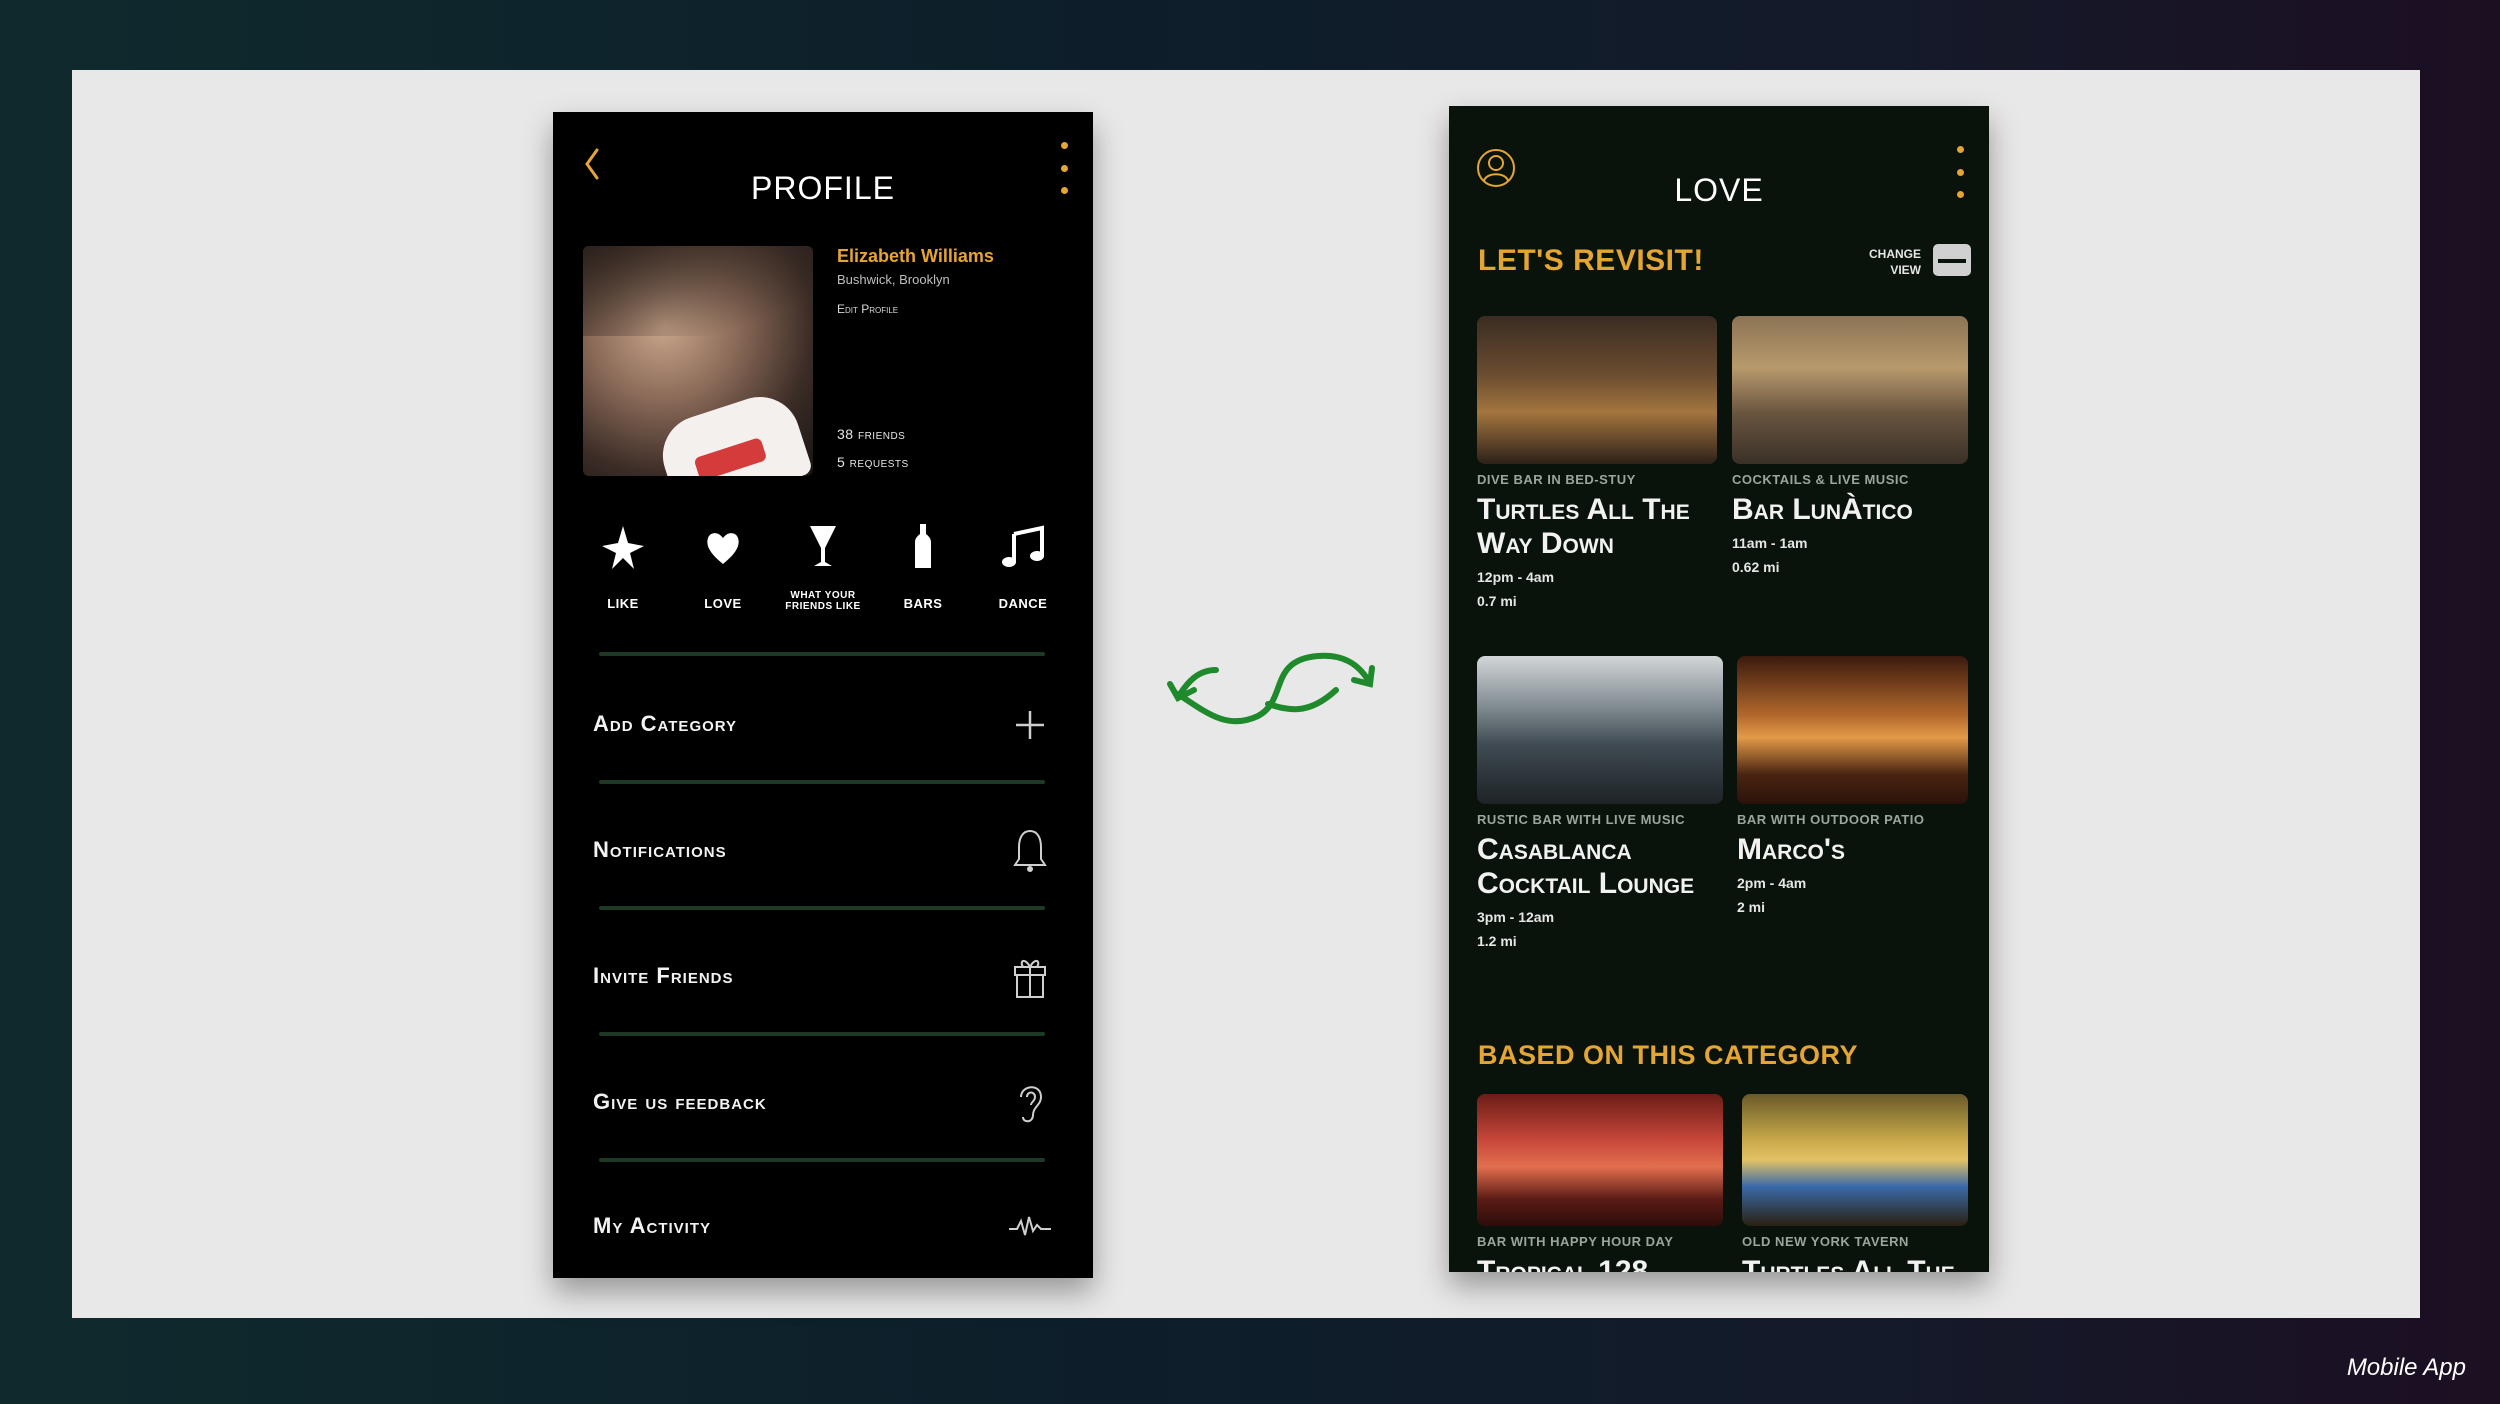  Describe the element at coordinates (1791, 849) in the screenshot. I see `venue-title: Marco's` at that location.